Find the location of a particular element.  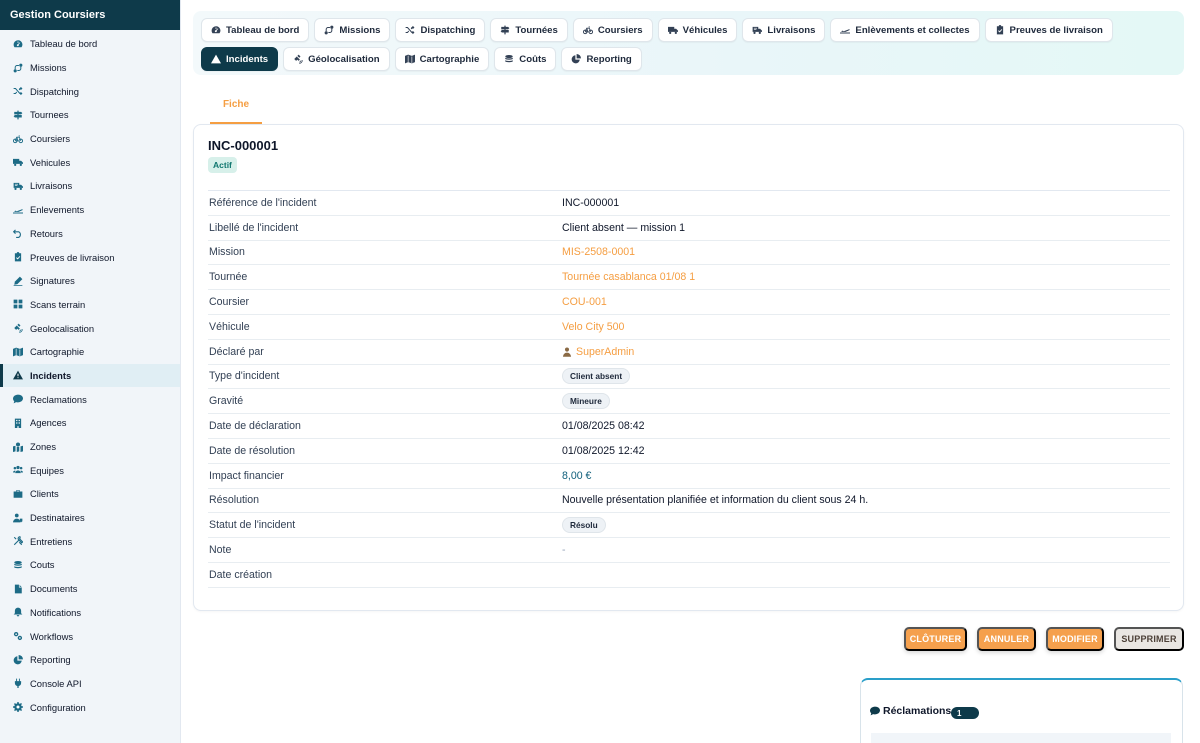

sidebar-item-label: Zones is located at coordinates (43, 447).